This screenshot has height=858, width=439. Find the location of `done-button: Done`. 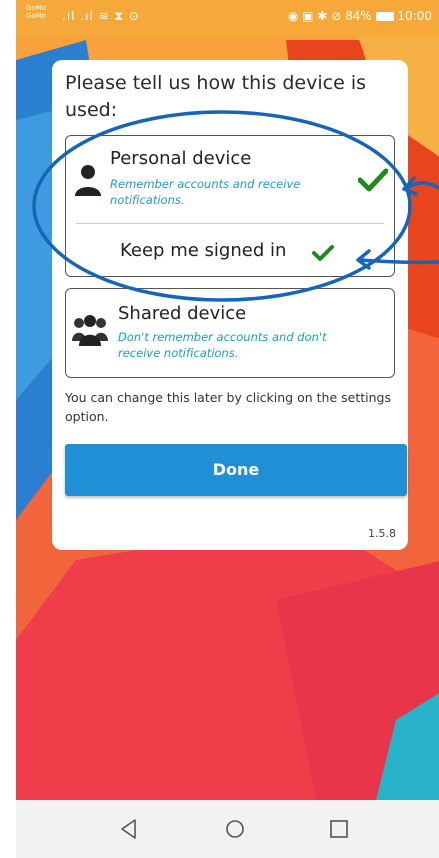

done-button: Done is located at coordinates (236, 470).